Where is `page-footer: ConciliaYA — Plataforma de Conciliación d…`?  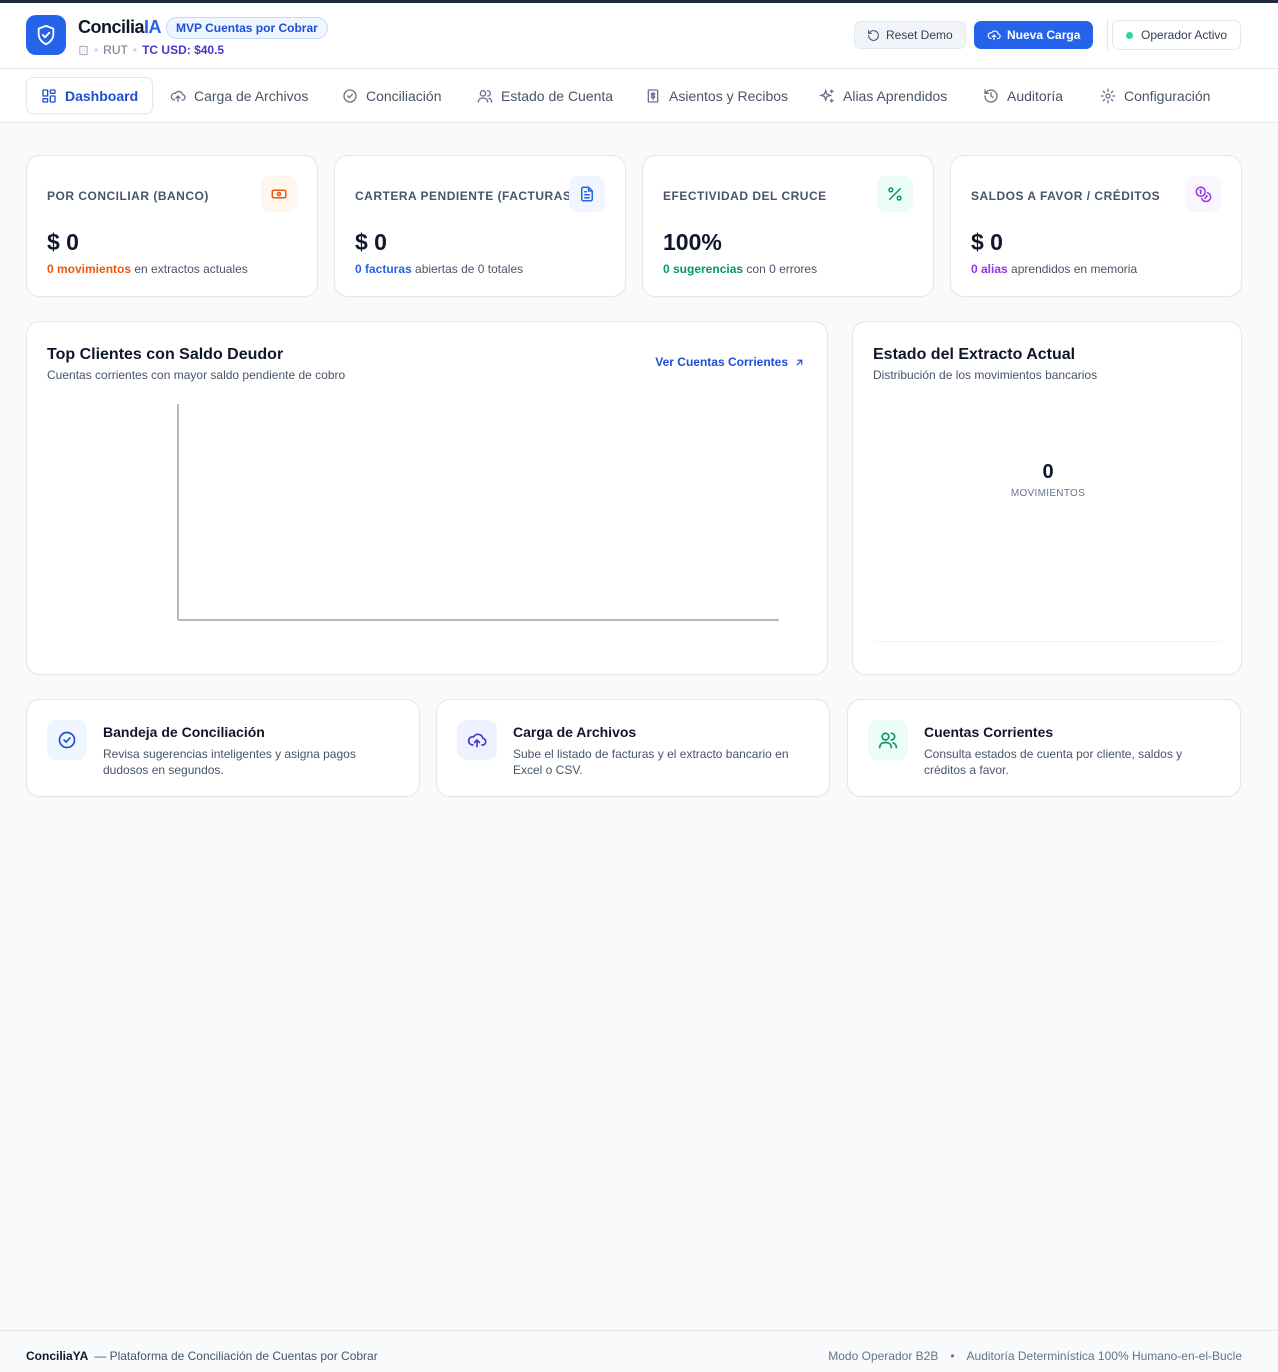 page-footer: ConciliaYA — Plataforma de Conciliación d… is located at coordinates (639, 1351).